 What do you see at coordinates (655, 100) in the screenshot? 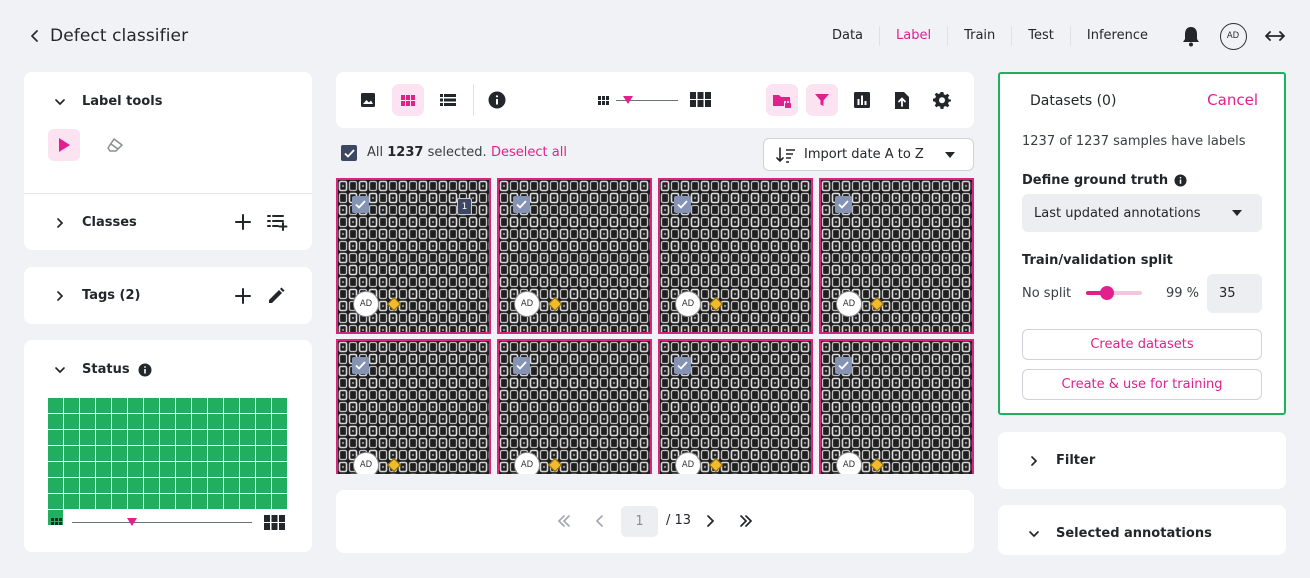
I see `main-toolbar` at bounding box center [655, 100].